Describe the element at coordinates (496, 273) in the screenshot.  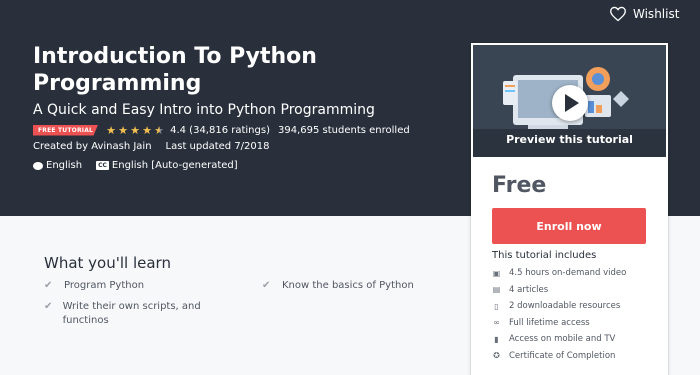
I see `video-icon: ▣` at that location.